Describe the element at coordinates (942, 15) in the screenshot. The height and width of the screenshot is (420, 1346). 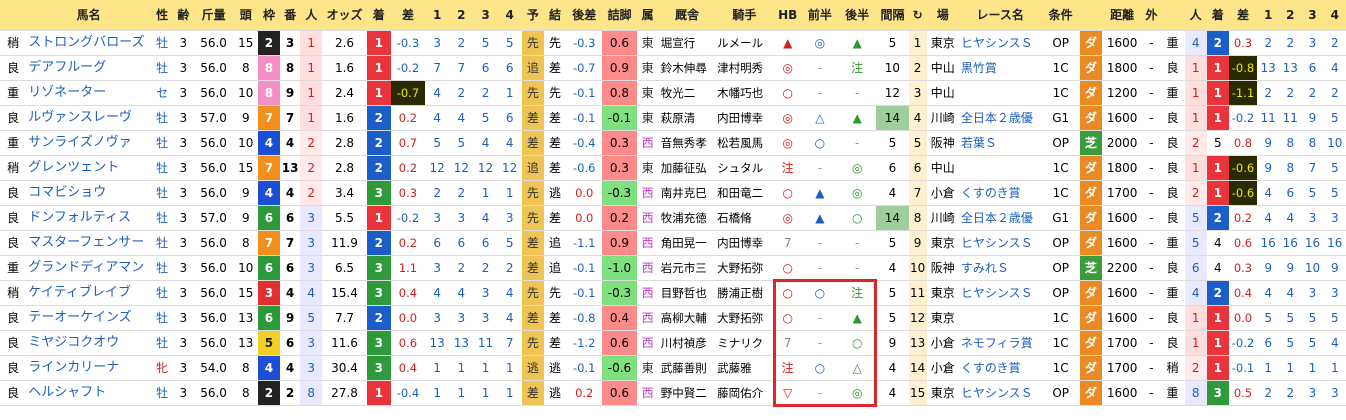
I see `header-place: 場` at that location.